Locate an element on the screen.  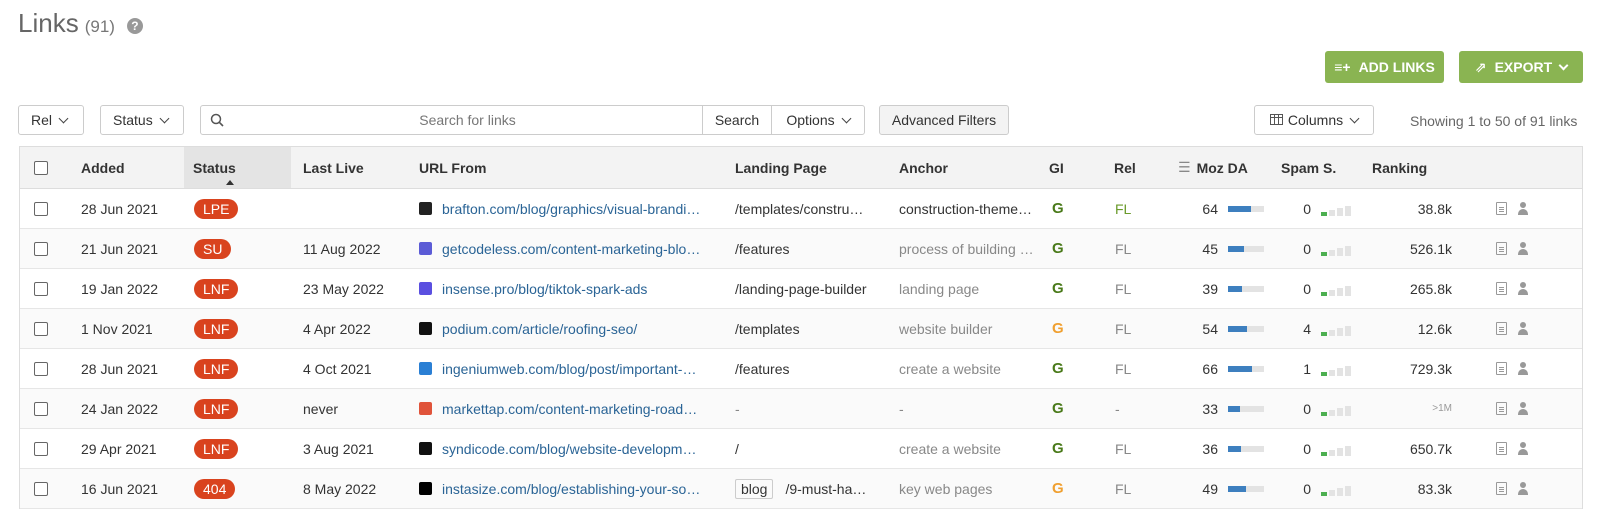
col-rel: Rel is located at coordinates (1134, 167).